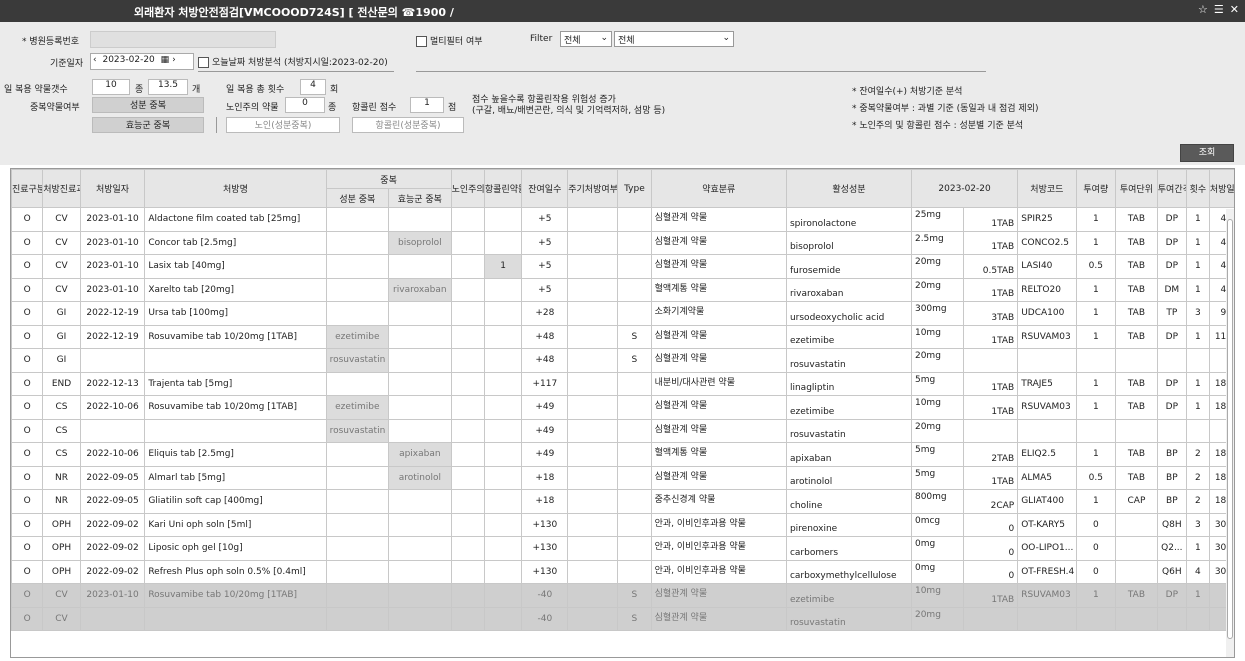  I want to click on anticholinergic-dup-button: 항콜린(성분중복), so click(408, 125).